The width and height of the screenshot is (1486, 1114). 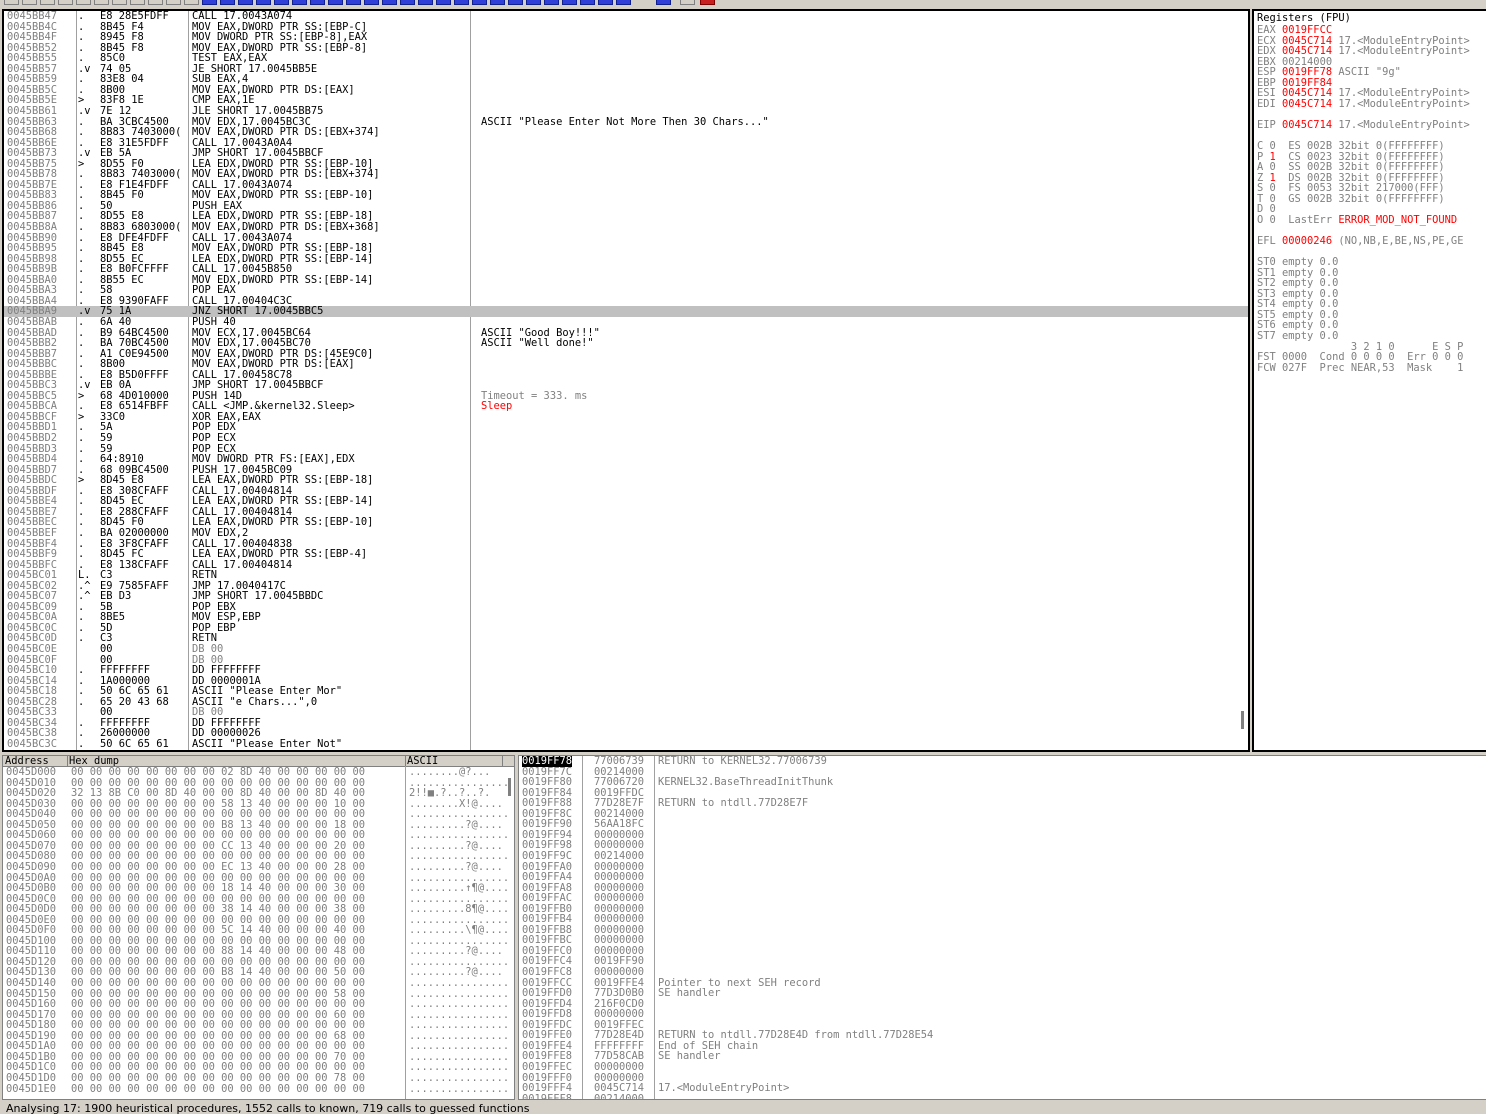 I want to click on stack-row: 0019FFB8 00000000, so click(x=1002, y=930).